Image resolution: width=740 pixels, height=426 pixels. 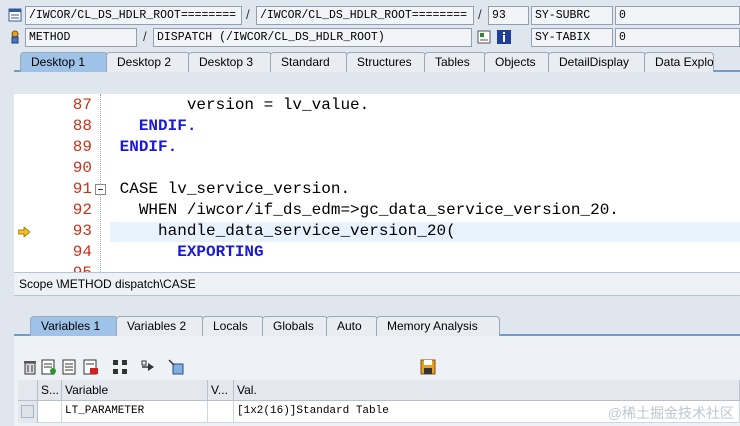 I want to click on include-field: /IWCOR/CL_DS_HDLR_ROOT========, so click(x=365, y=15).